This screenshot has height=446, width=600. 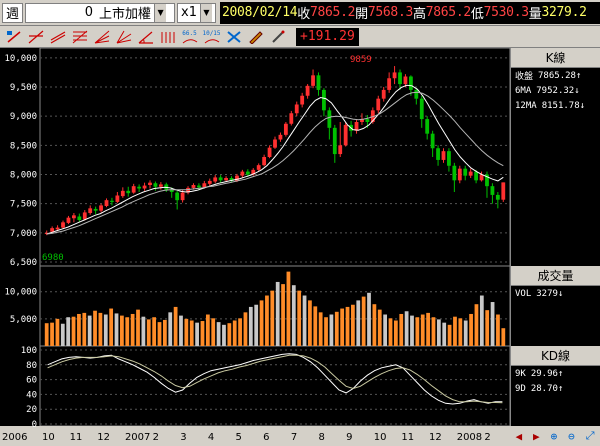 I want to click on multiplier-selector: x1 ▼, so click(x=196, y=12).